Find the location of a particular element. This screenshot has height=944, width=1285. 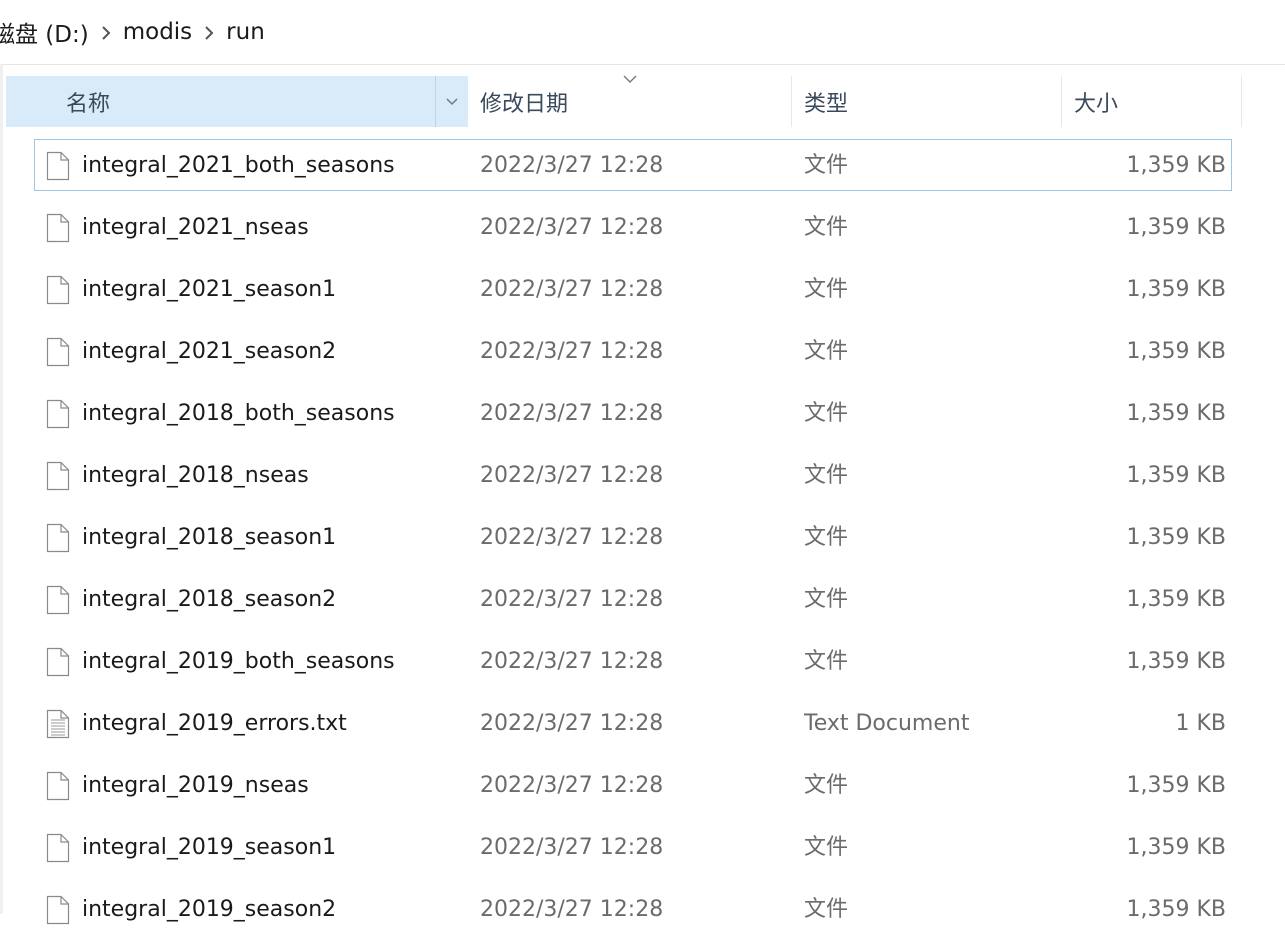

file-type: Text Document is located at coordinates (887, 723).